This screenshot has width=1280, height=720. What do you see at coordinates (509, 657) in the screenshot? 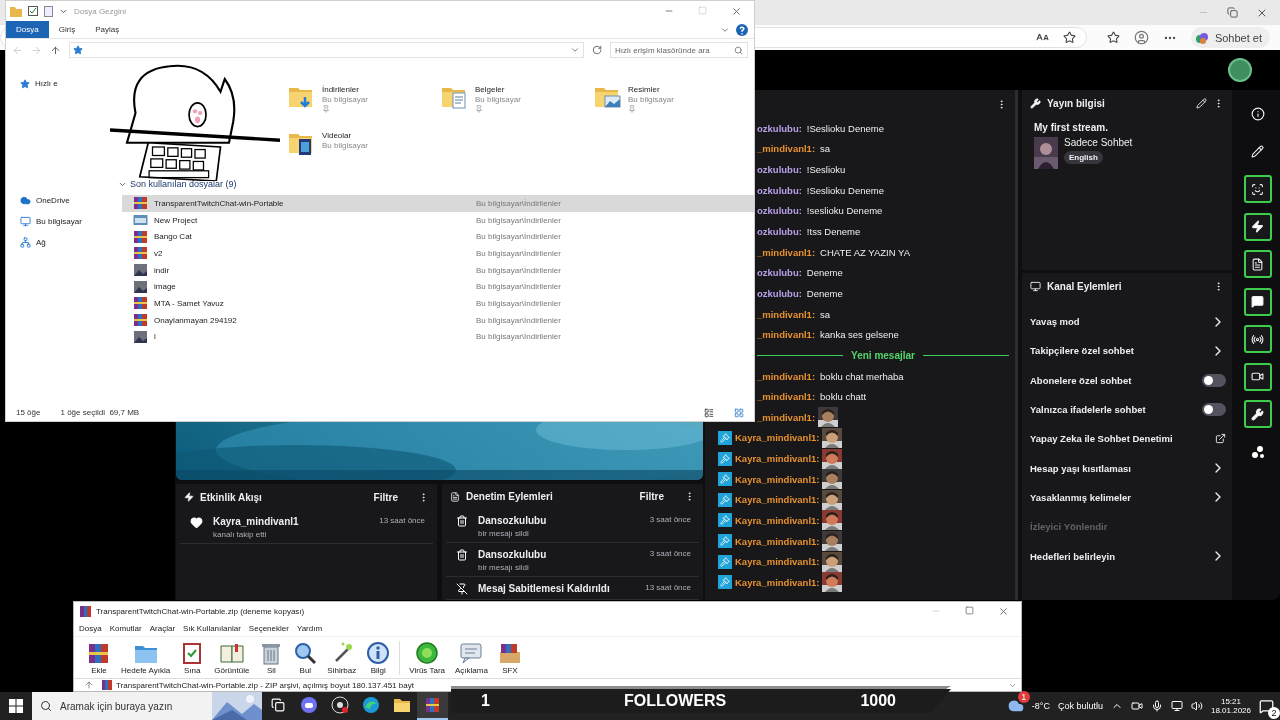
I see `toolbar-button: SFX` at bounding box center [509, 657].